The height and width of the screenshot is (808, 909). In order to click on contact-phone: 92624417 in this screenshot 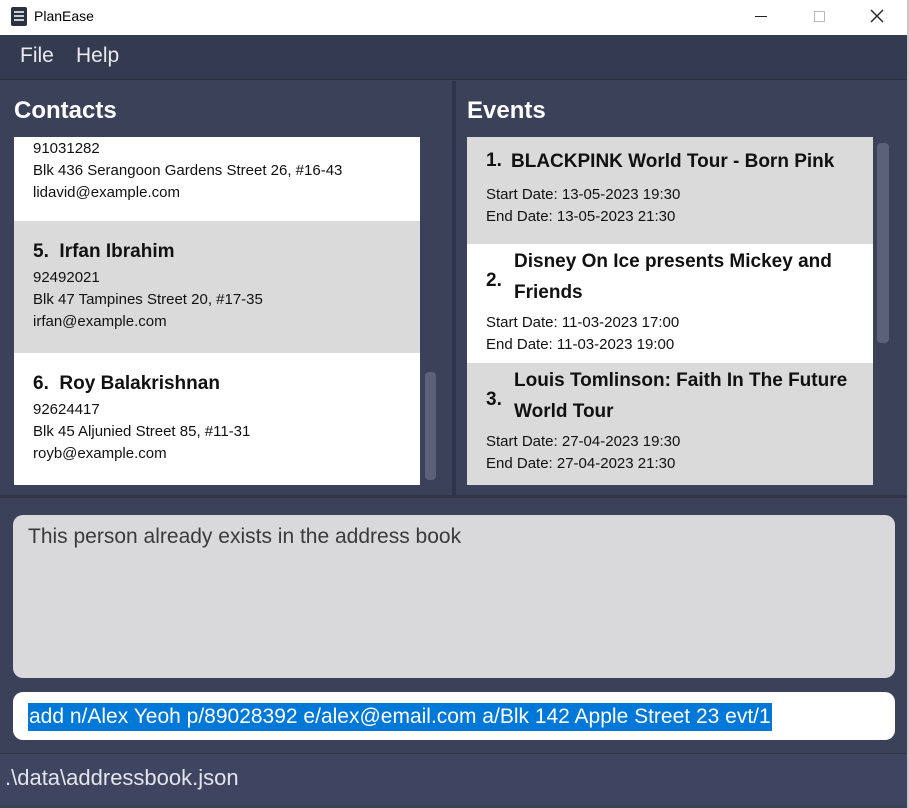, I will do `click(66, 409)`.